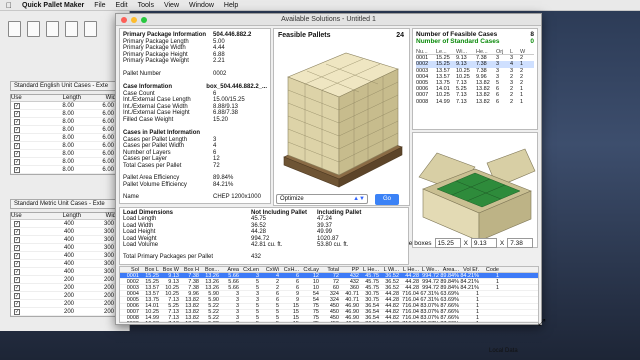  What do you see at coordinates (52, 29) in the screenshot?
I see `save-document-icon` at bounding box center [52, 29].